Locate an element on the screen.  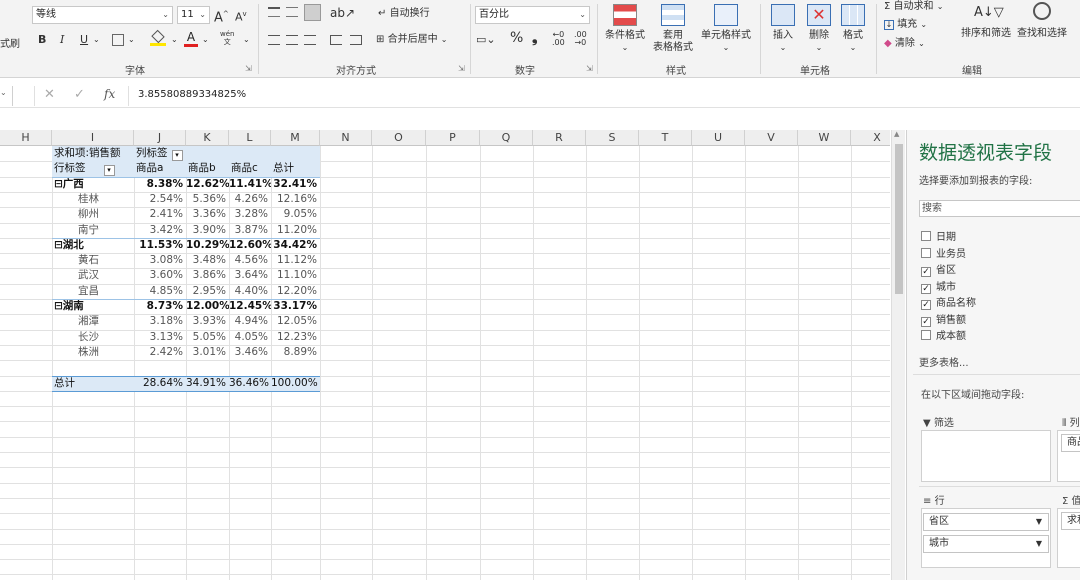
scroll-up-icon: ▲ is located at coordinates (896, 134).